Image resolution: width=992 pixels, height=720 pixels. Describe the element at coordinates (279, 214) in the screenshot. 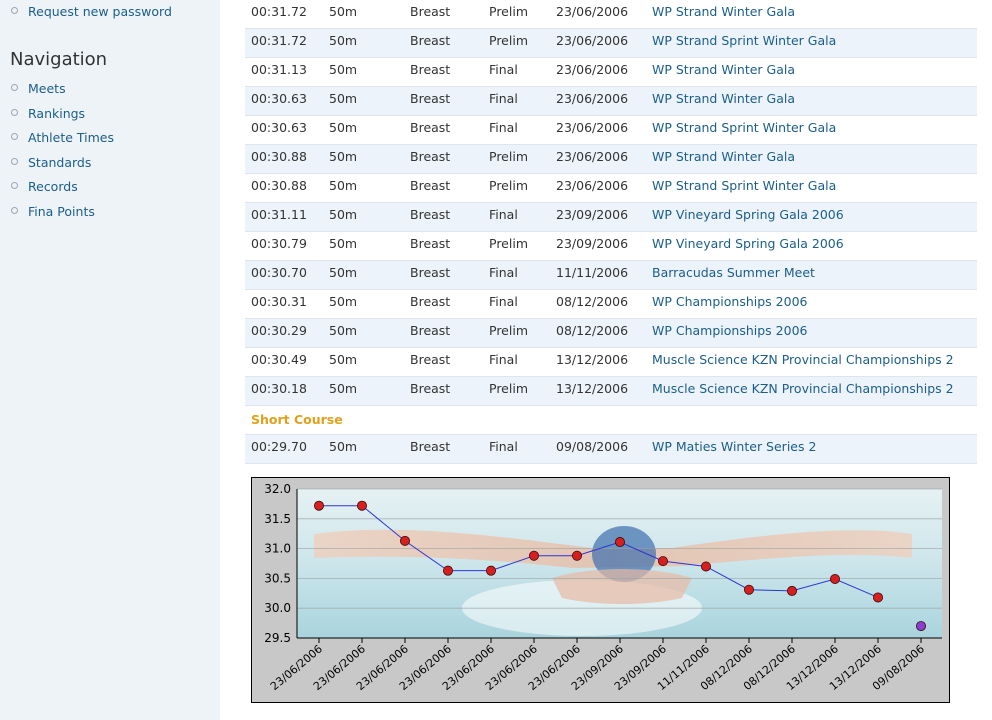

I see `time-cell: 00:31.11` at that location.